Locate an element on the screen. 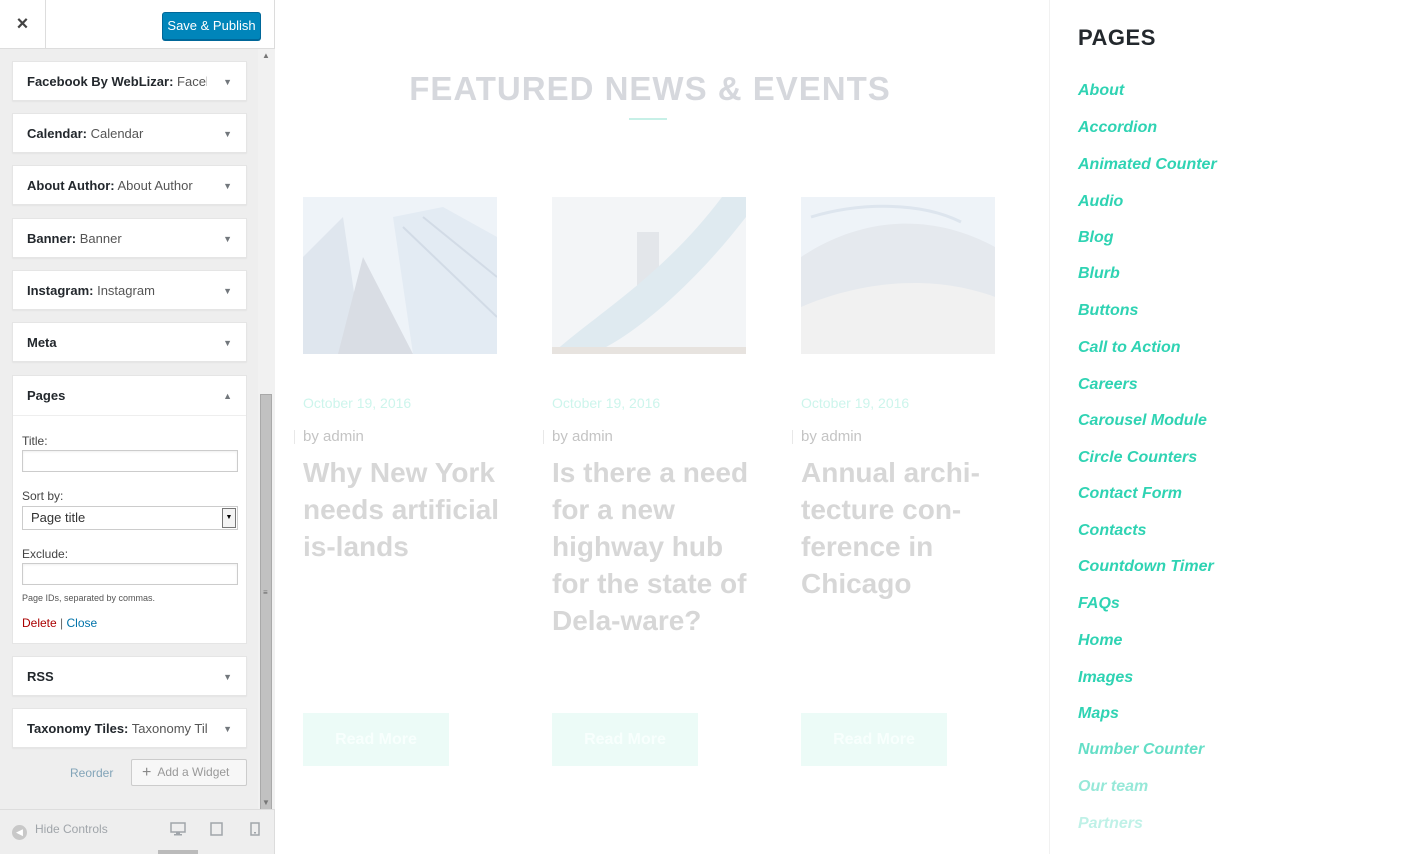 This screenshot has height=854, width=1419. page-link: Maps is located at coordinates (1098, 714).